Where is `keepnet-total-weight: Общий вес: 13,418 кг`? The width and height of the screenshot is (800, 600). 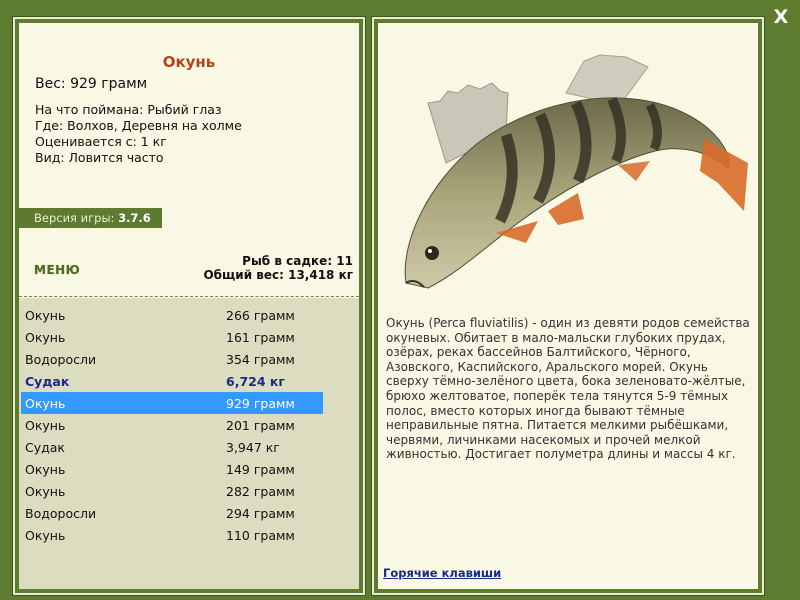
keepnet-total-weight: Общий вес: 13,418 кг is located at coordinates (278, 275).